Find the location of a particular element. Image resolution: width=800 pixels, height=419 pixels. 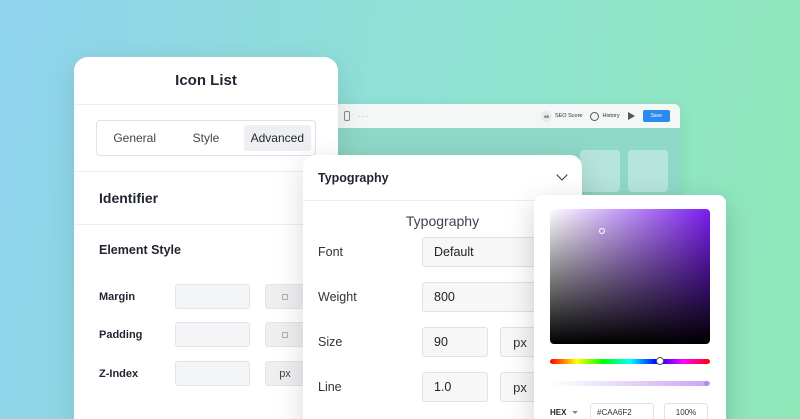

font-label: Font is located at coordinates (331, 252).